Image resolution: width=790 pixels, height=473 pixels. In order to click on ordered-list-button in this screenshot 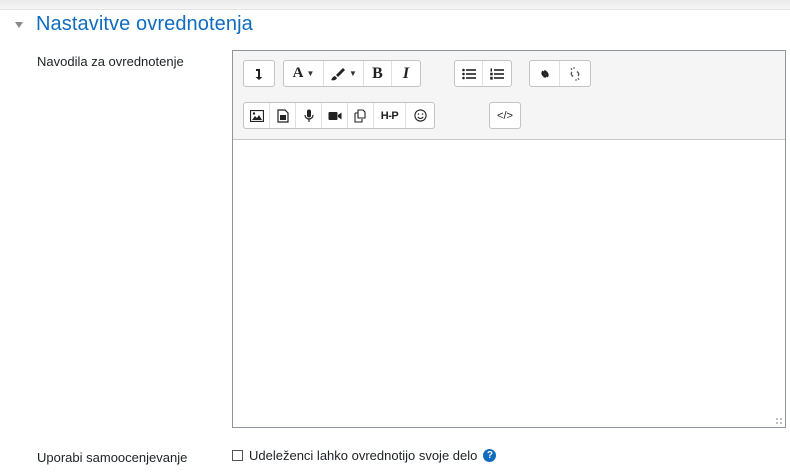, I will do `click(497, 73)`.